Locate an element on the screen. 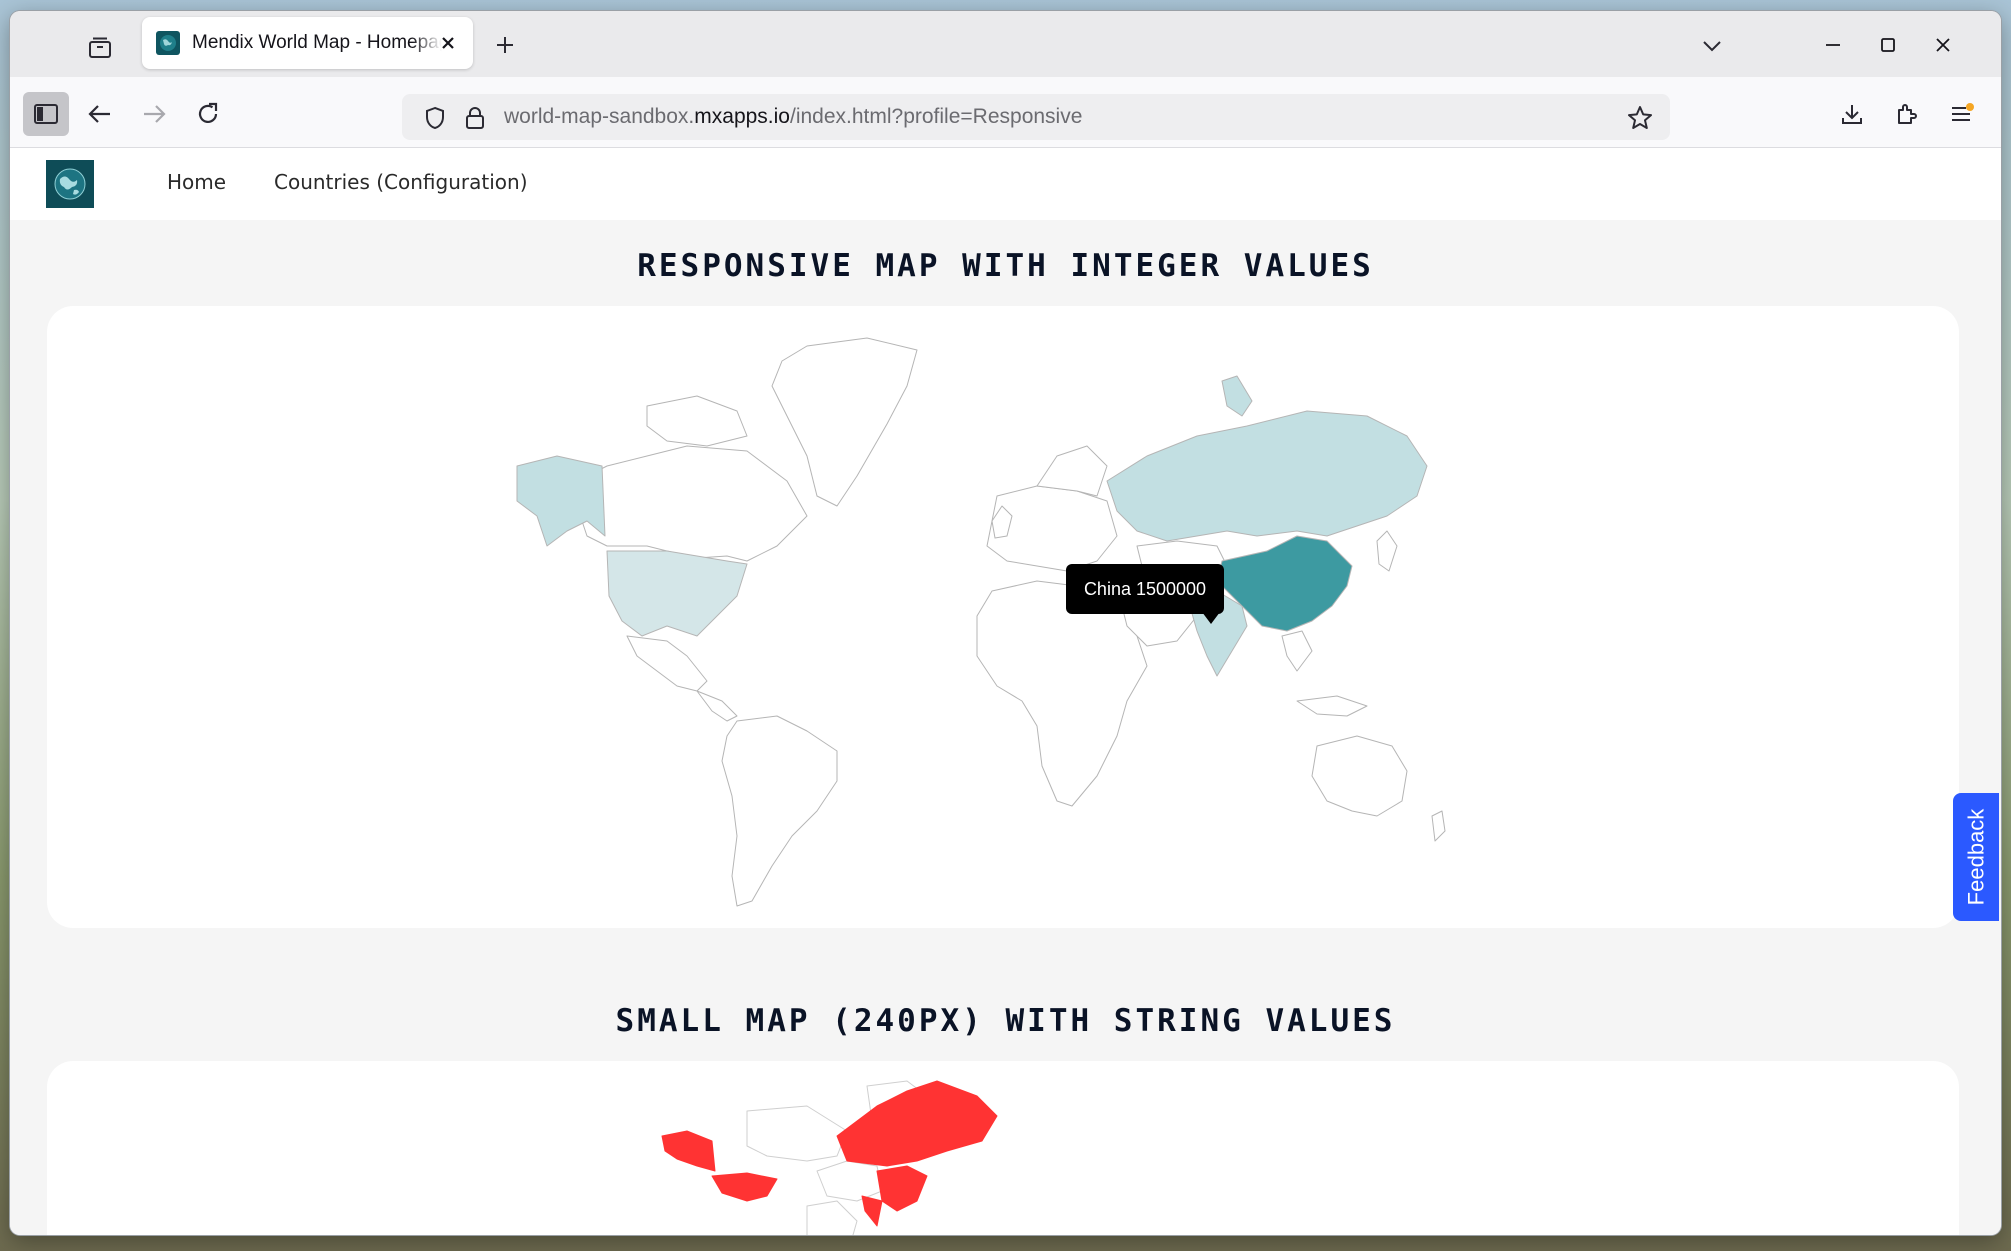 Image resolution: width=2011 pixels, height=1251 pixels. bookmark-star-icon is located at coordinates (1640, 118).